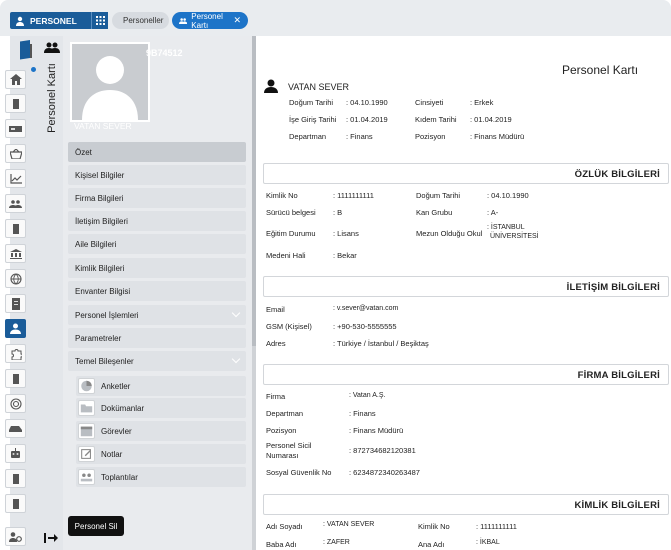  Describe the element at coordinates (15, 536) in the screenshot. I see `user-settings-icon` at that location.